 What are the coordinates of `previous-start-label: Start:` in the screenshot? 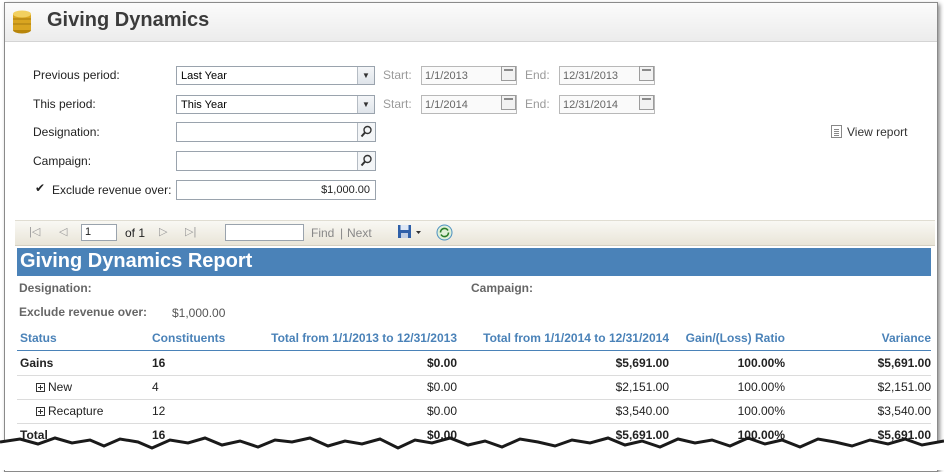 It's located at (397, 75).